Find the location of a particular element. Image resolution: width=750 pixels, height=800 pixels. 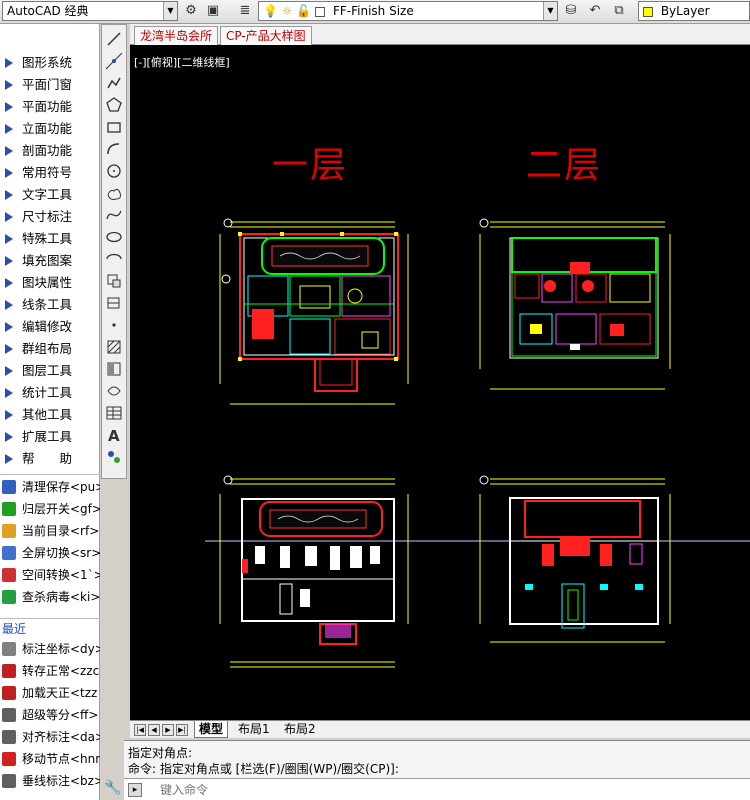

menu-item: 编辑修改 is located at coordinates (50, 327).